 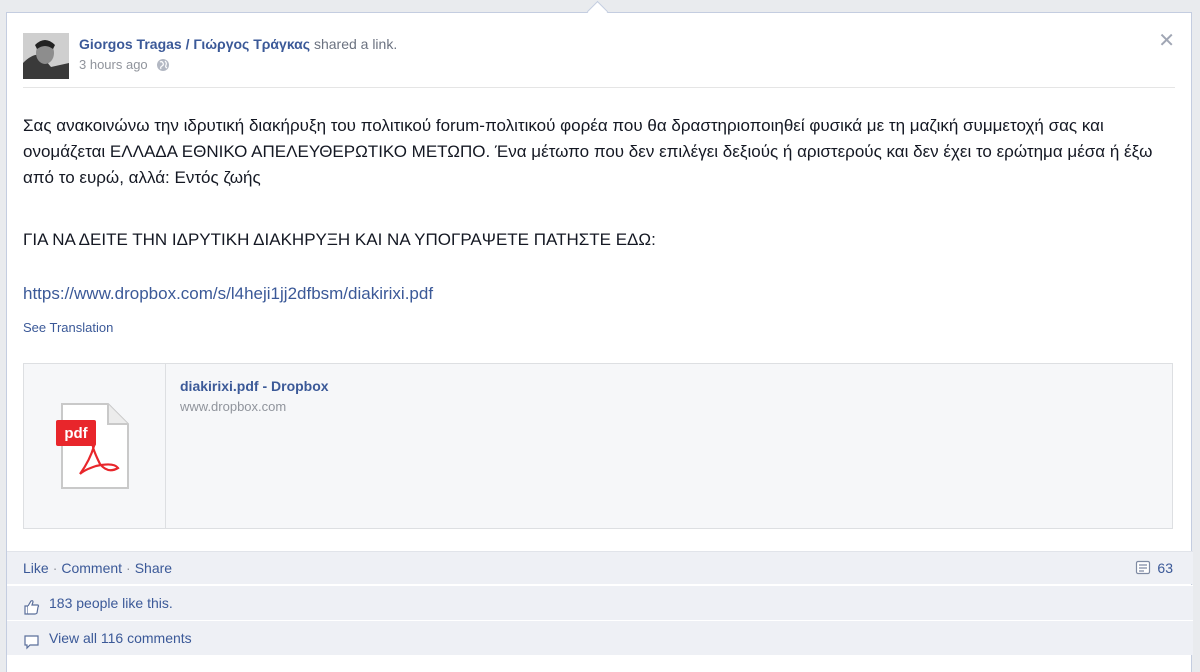 I want to click on attachment-title: diakirixi.pdf - Dropbox, so click(x=254, y=386).